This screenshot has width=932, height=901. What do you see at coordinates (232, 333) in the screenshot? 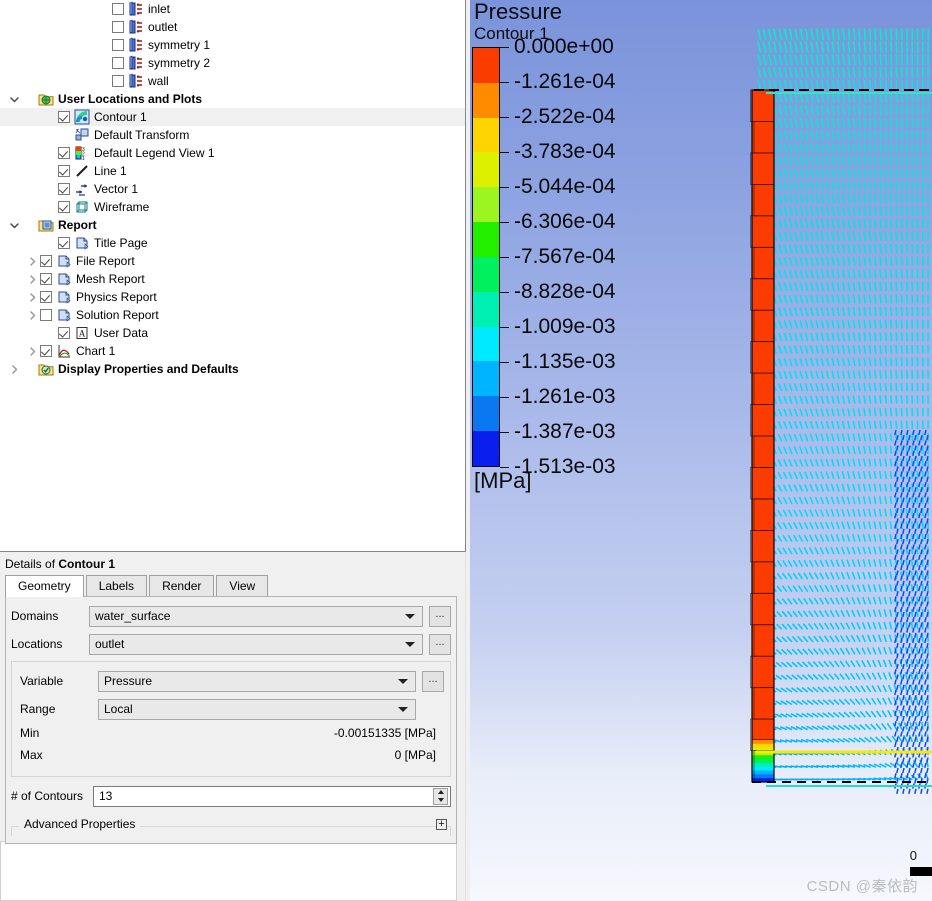
I see `tree-item-user-data: A User Data` at bounding box center [232, 333].